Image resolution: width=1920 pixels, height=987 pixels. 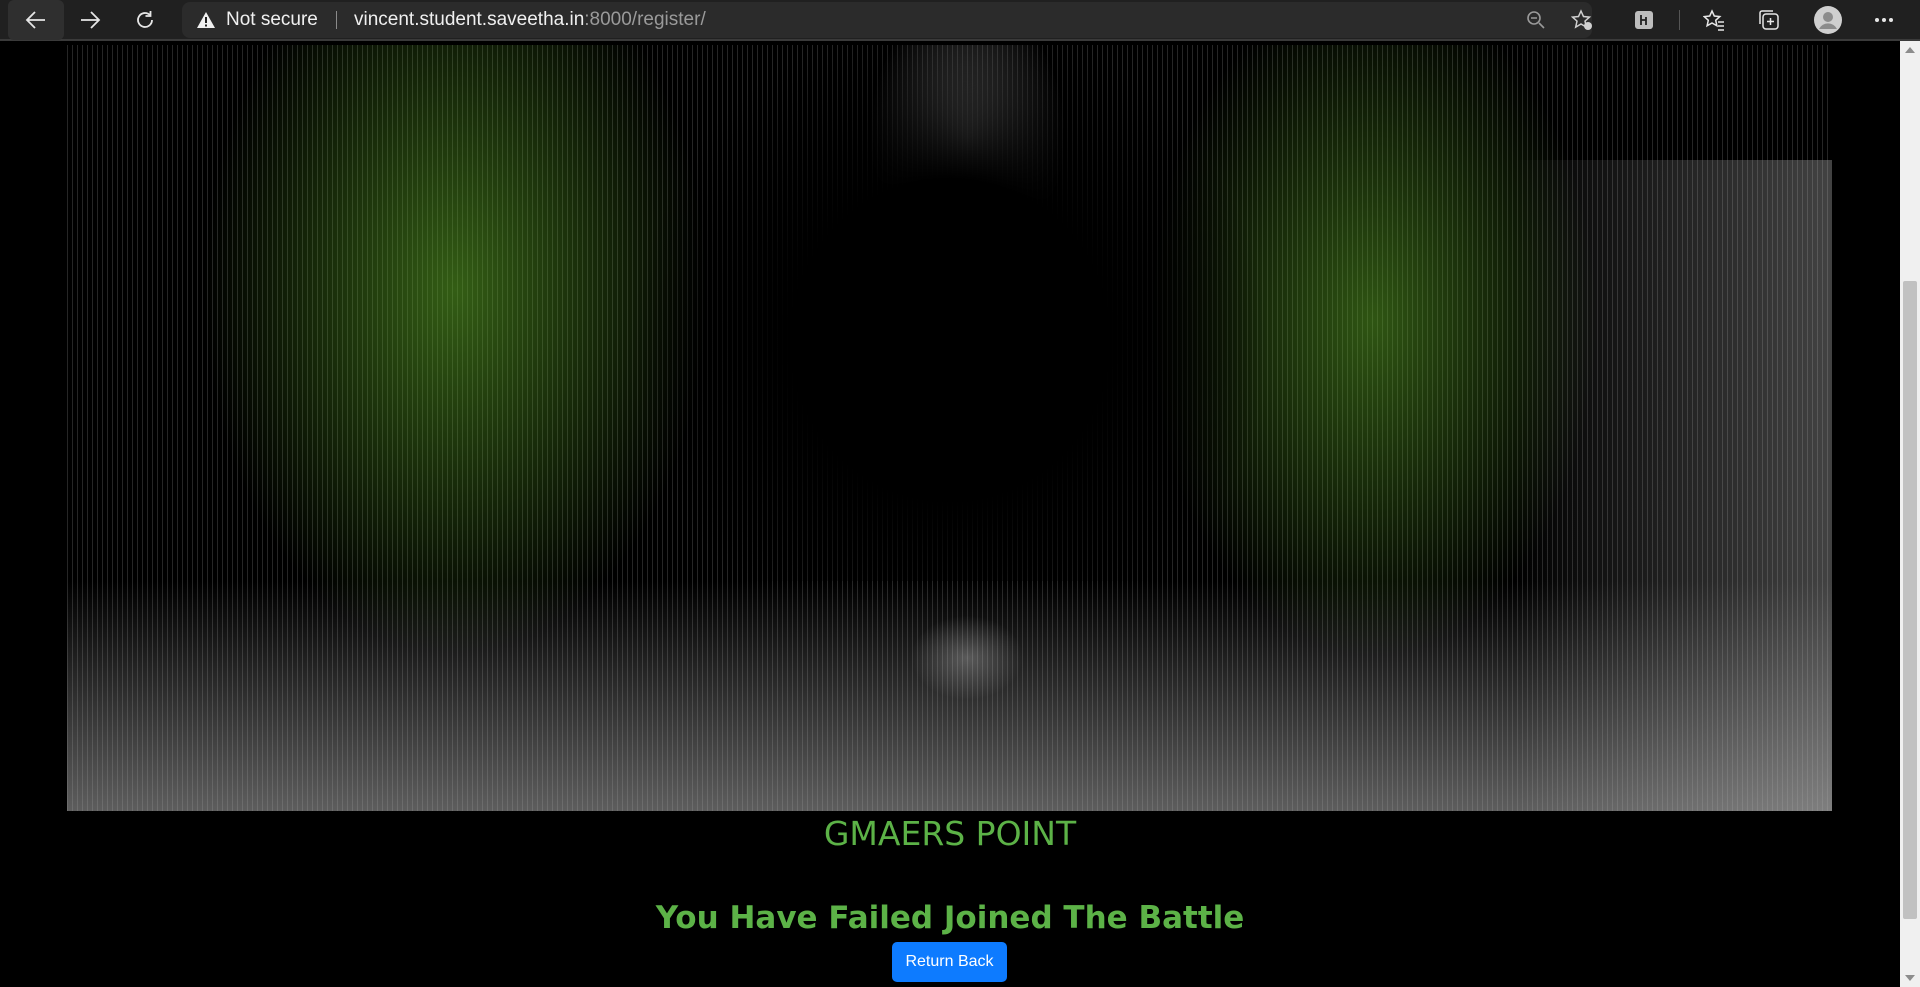 I want to click on forward-button, so click(x=90, y=20).